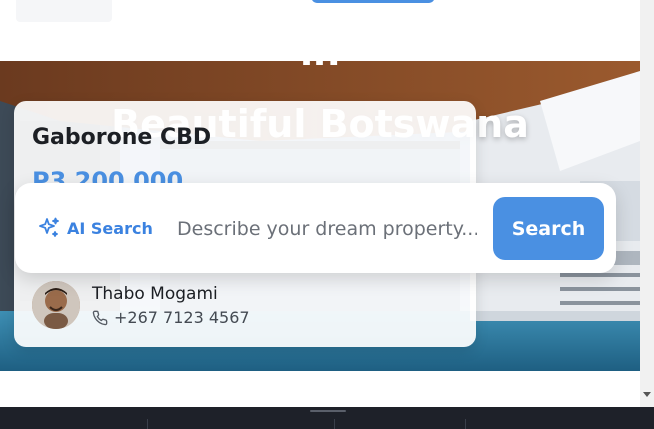 This screenshot has height=429, width=654. I want to click on agent-name: Thabo Mogami, so click(155, 294).